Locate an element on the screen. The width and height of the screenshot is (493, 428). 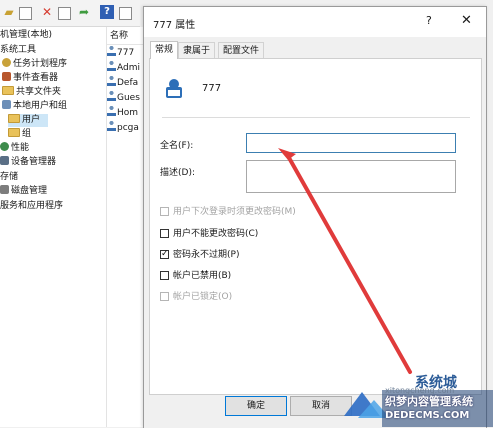
watermark-cms: 织梦内容管理系统 is located at coordinates (429, 401).